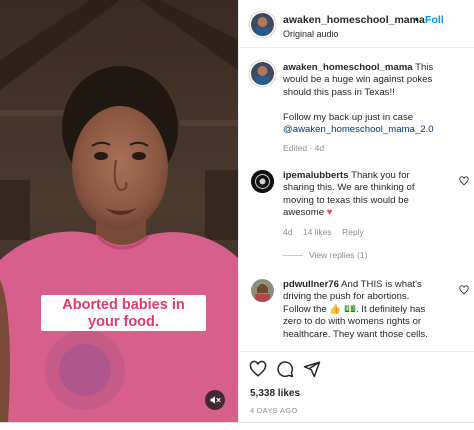 This screenshot has height=430, width=474. Describe the element at coordinates (352, 322) in the screenshot. I see `comment-2-text-4: zero to do with womens rights or` at that location.